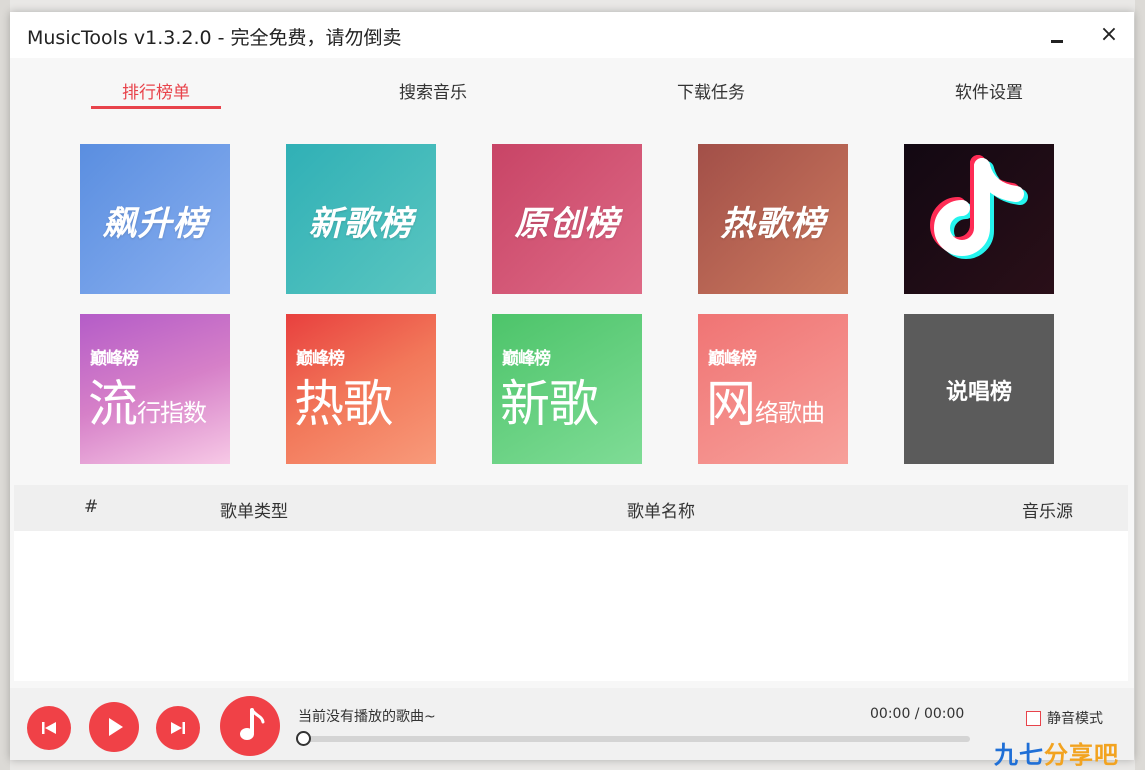  I want to click on mute-mode-checkbox: 静音模式, so click(1064, 718).